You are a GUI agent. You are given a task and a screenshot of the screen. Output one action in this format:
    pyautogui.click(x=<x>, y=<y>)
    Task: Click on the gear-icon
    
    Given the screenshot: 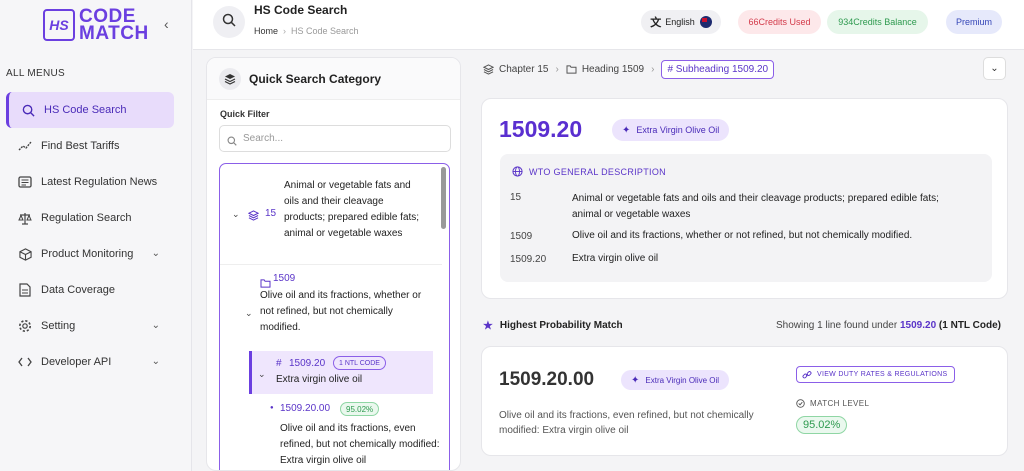 What is the action you would take?
    pyautogui.click(x=25, y=326)
    